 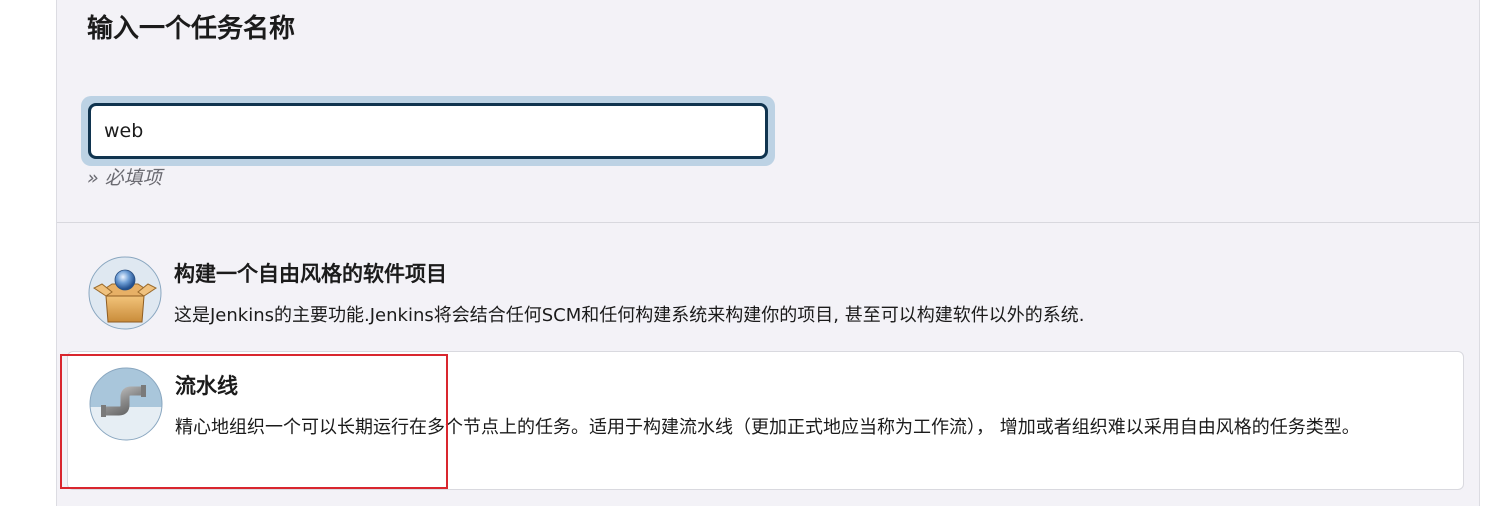 What do you see at coordinates (428, 131) in the screenshot?
I see `item-name-input` at bounding box center [428, 131].